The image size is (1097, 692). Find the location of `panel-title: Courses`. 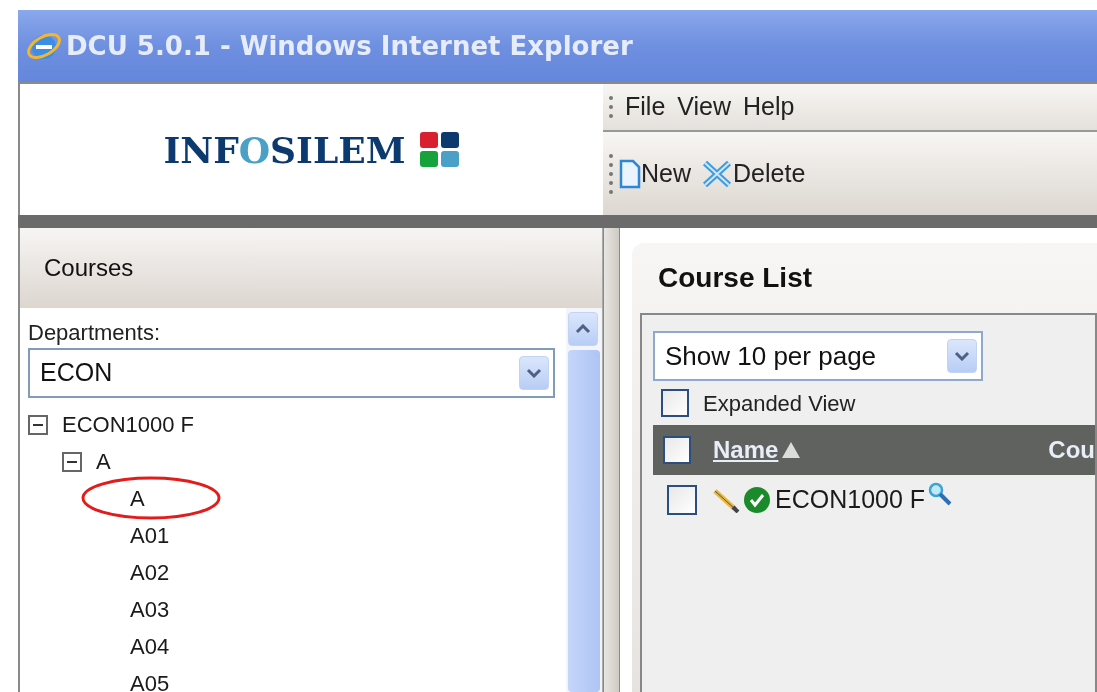

panel-title: Courses is located at coordinates (89, 268).